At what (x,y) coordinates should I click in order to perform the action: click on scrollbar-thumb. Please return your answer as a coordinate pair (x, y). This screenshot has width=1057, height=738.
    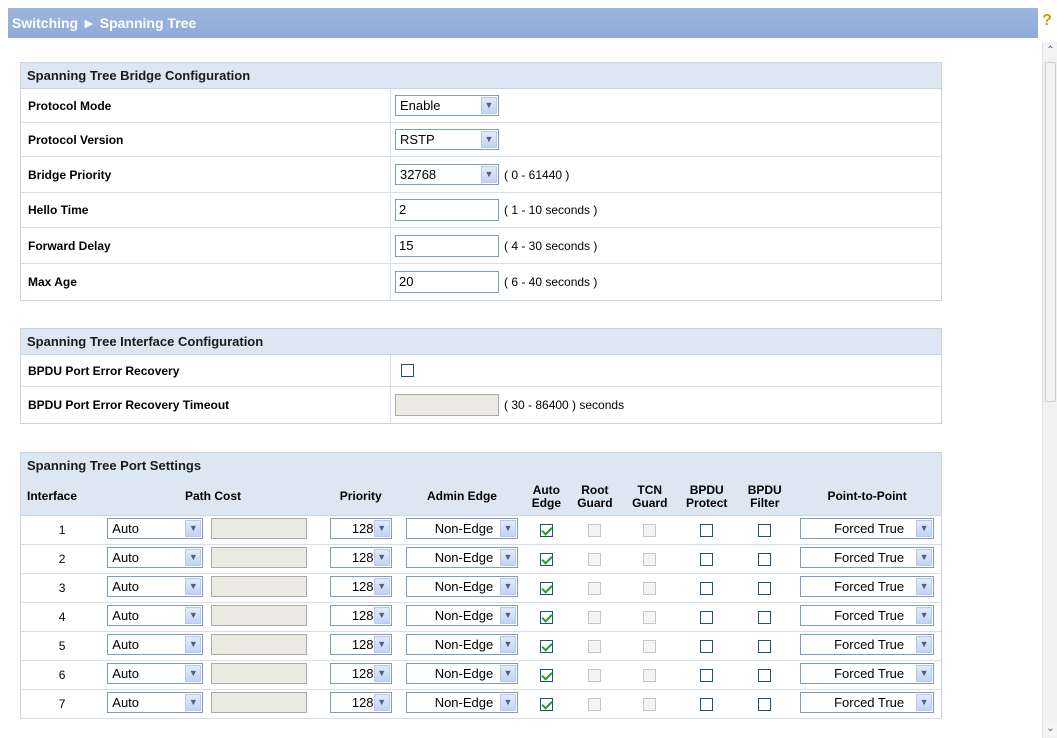
    Looking at the image, I should click on (1050, 232).